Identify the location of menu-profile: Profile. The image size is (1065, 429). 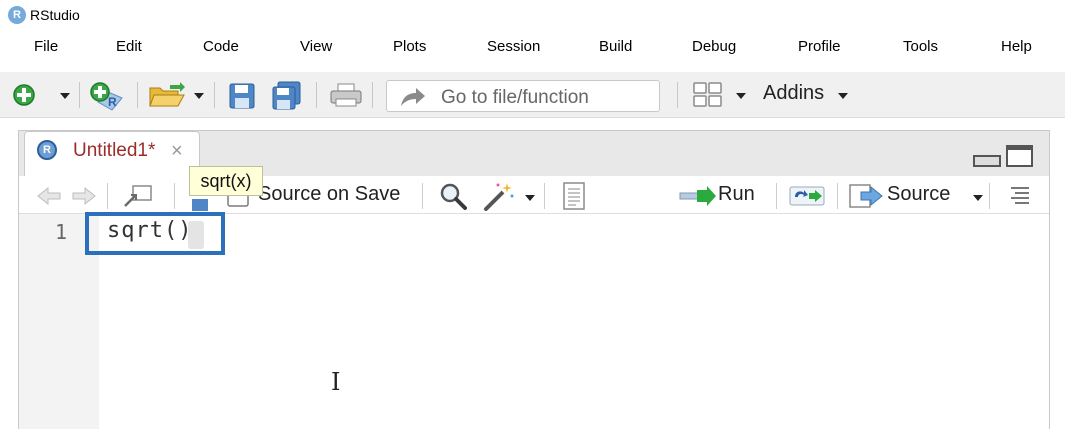
(819, 46).